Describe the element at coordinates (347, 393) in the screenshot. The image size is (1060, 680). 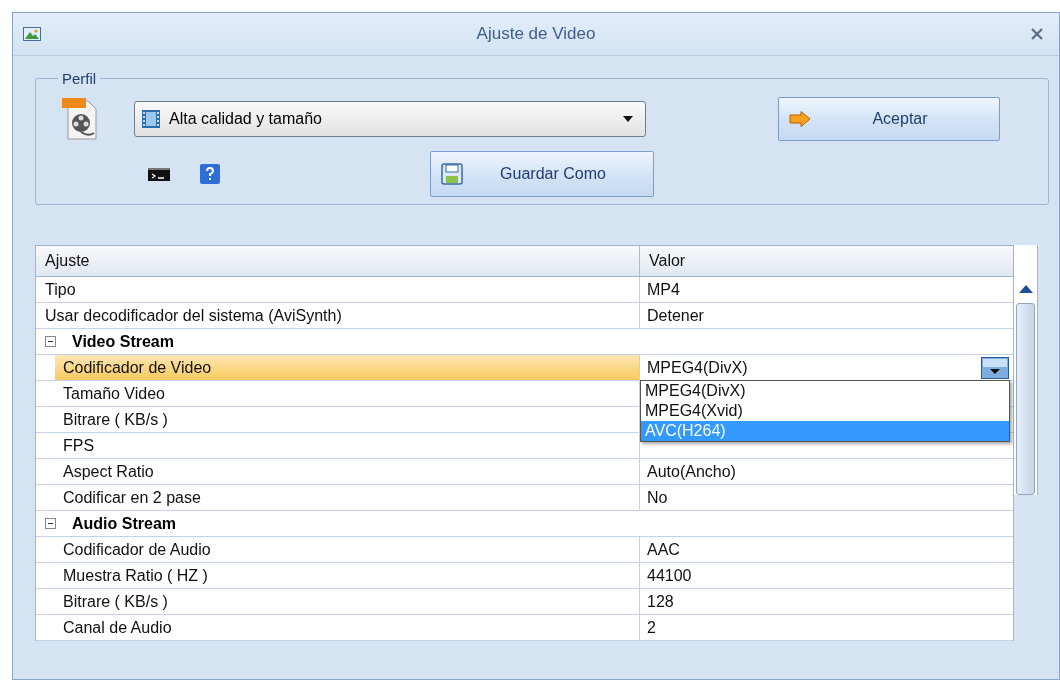
I see `property-name: Tamaño Video` at that location.